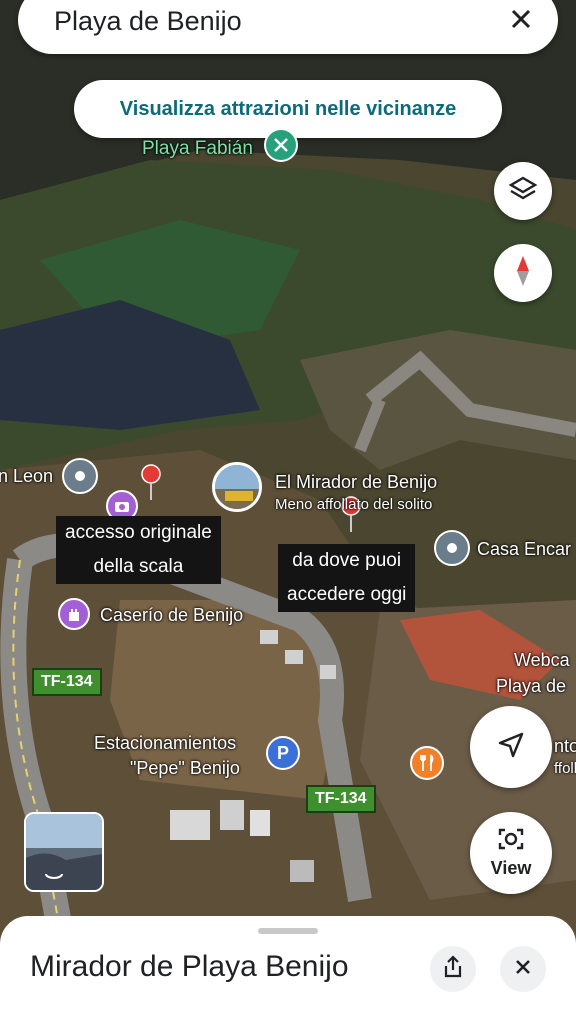 This screenshot has width=576, height=1036. I want to click on share-icon, so click(453, 969).